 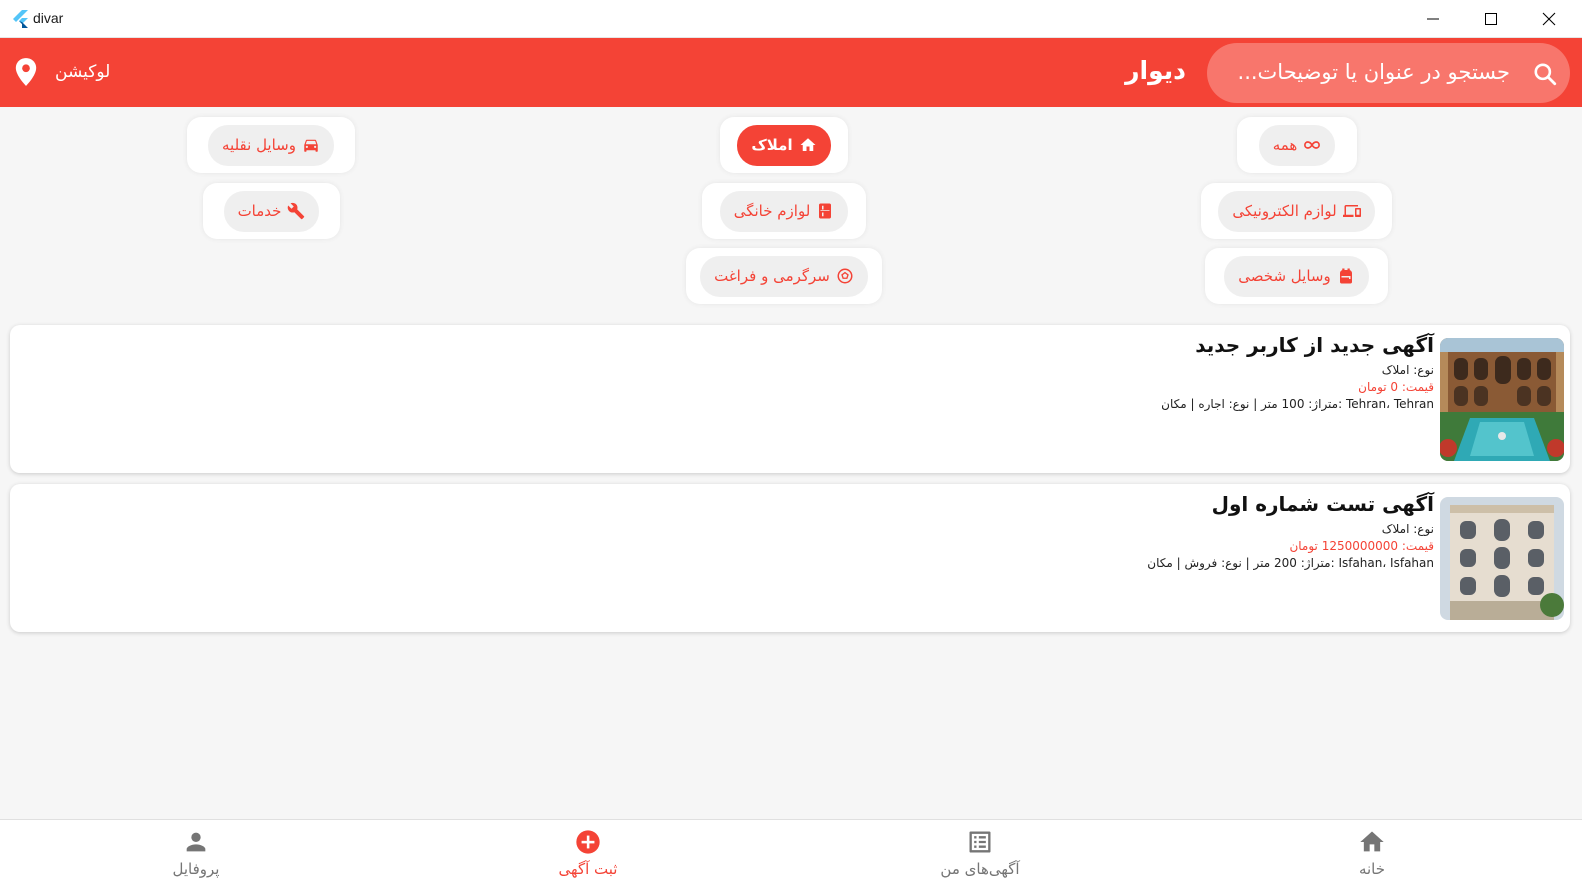 I want to click on close-icon, so click(x=1549, y=19).